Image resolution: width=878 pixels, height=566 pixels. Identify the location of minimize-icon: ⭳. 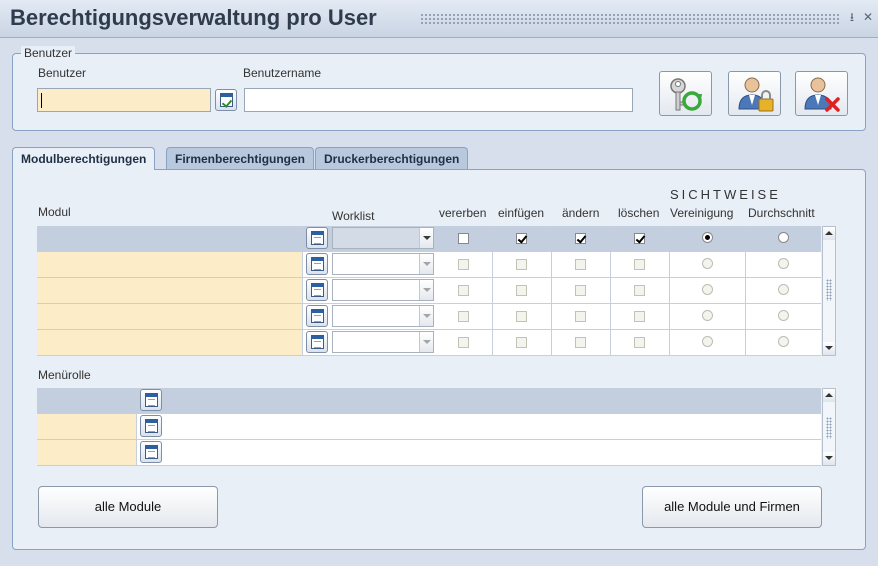
(852, 17).